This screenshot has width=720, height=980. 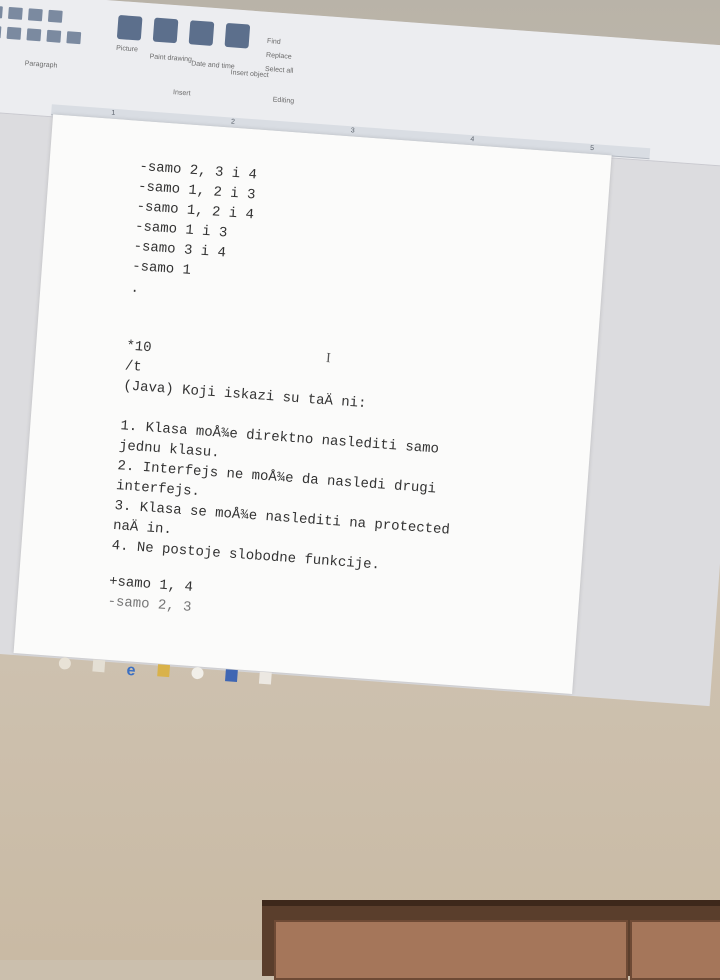 I want to click on alignment-row, so click(x=41, y=35).